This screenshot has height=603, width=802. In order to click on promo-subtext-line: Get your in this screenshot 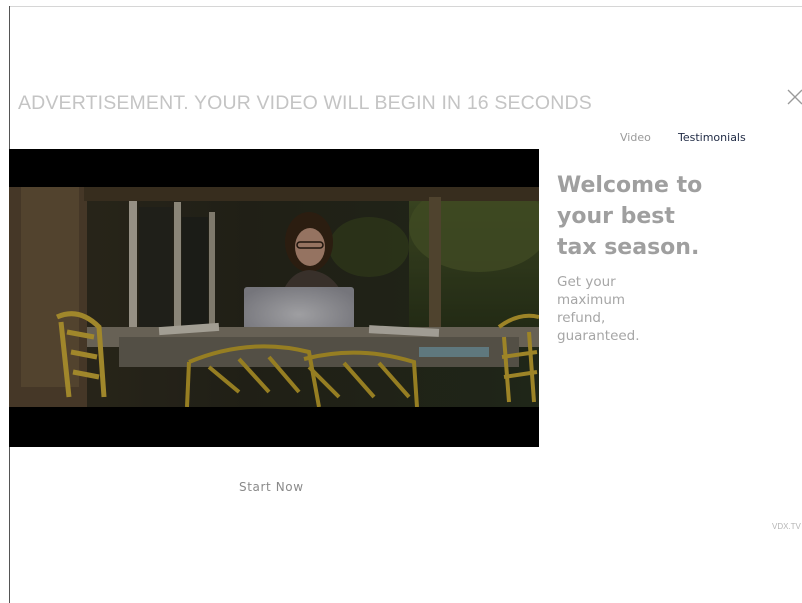, I will do `click(586, 282)`.